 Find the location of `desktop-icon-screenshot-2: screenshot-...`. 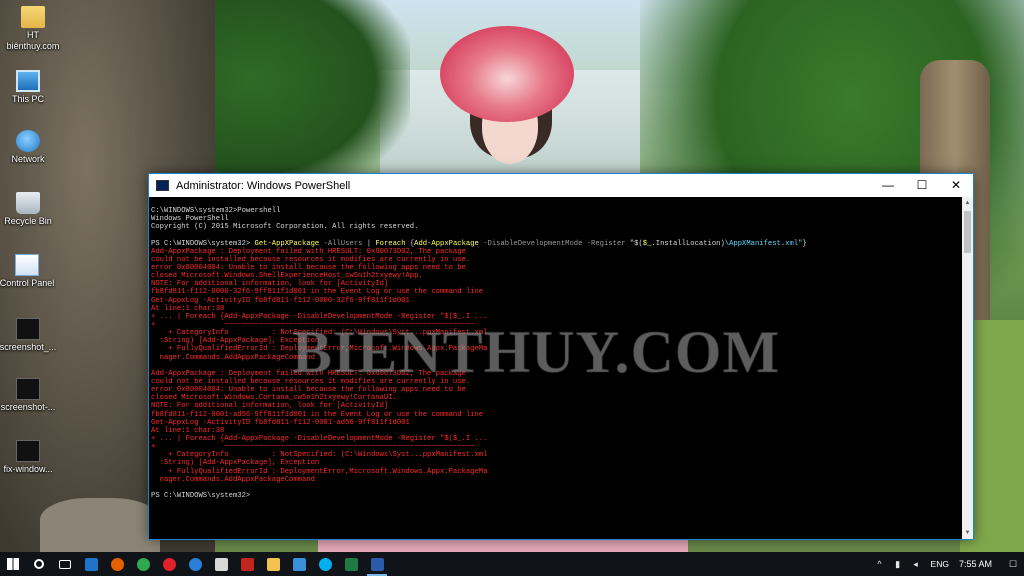

desktop-icon-screenshot-2: screenshot-... is located at coordinates (30, 395).